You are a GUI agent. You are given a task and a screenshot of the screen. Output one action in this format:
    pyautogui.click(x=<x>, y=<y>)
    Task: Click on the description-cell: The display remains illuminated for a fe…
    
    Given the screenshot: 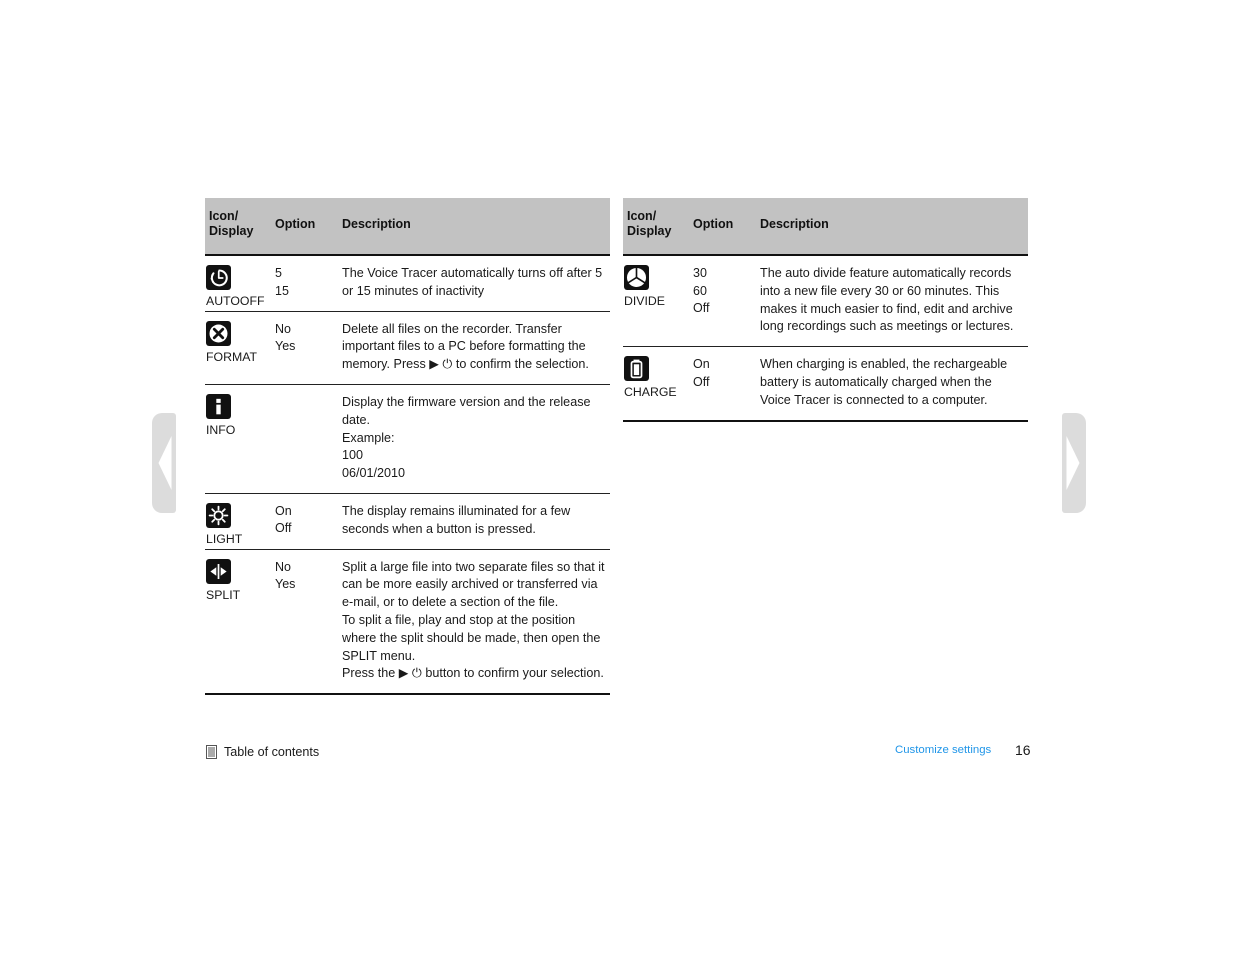 What is the action you would take?
    pyautogui.click(x=456, y=519)
    